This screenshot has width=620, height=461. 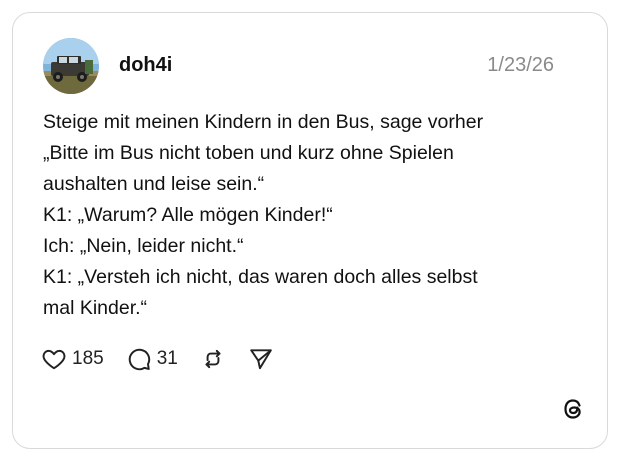 I want to click on send-icon, so click(x=261, y=359).